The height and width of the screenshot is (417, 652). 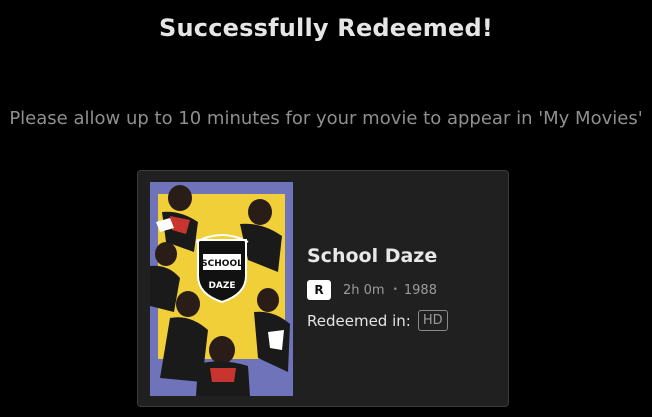 What do you see at coordinates (221, 286) in the screenshot?
I see `svg-text: DAZE` at bounding box center [221, 286].